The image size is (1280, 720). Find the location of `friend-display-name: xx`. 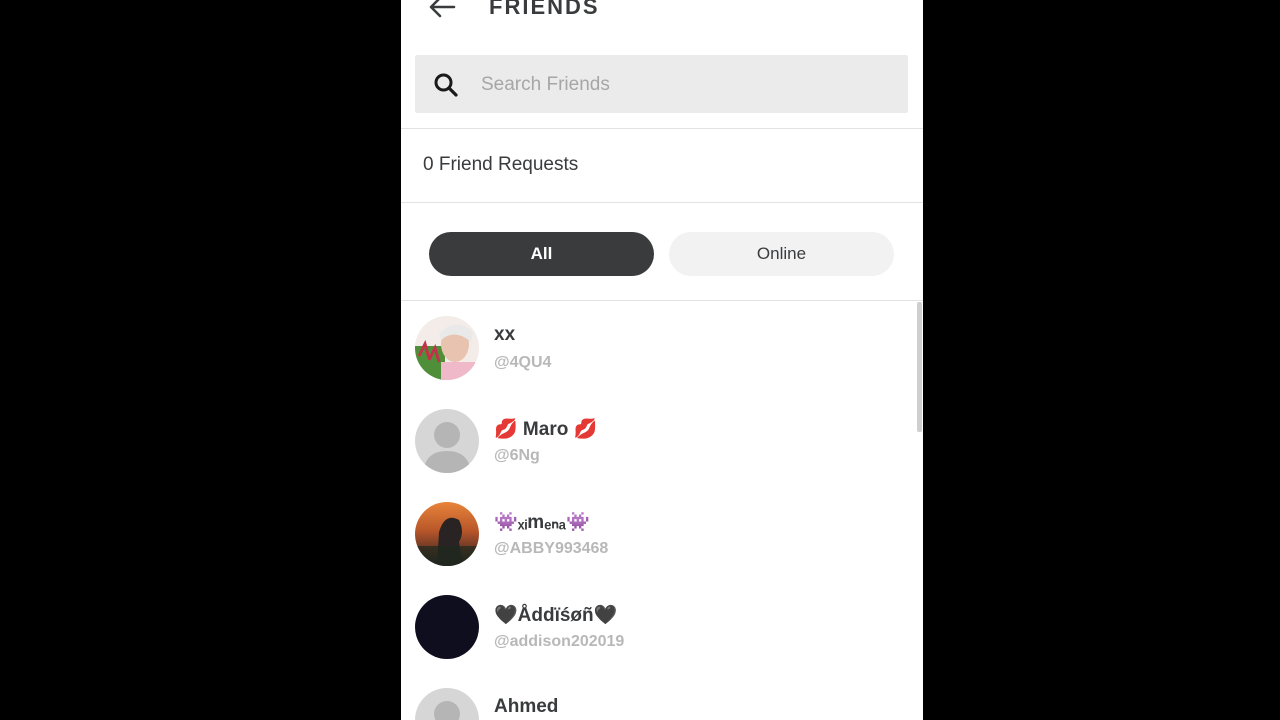

friend-display-name: xx is located at coordinates (505, 334).